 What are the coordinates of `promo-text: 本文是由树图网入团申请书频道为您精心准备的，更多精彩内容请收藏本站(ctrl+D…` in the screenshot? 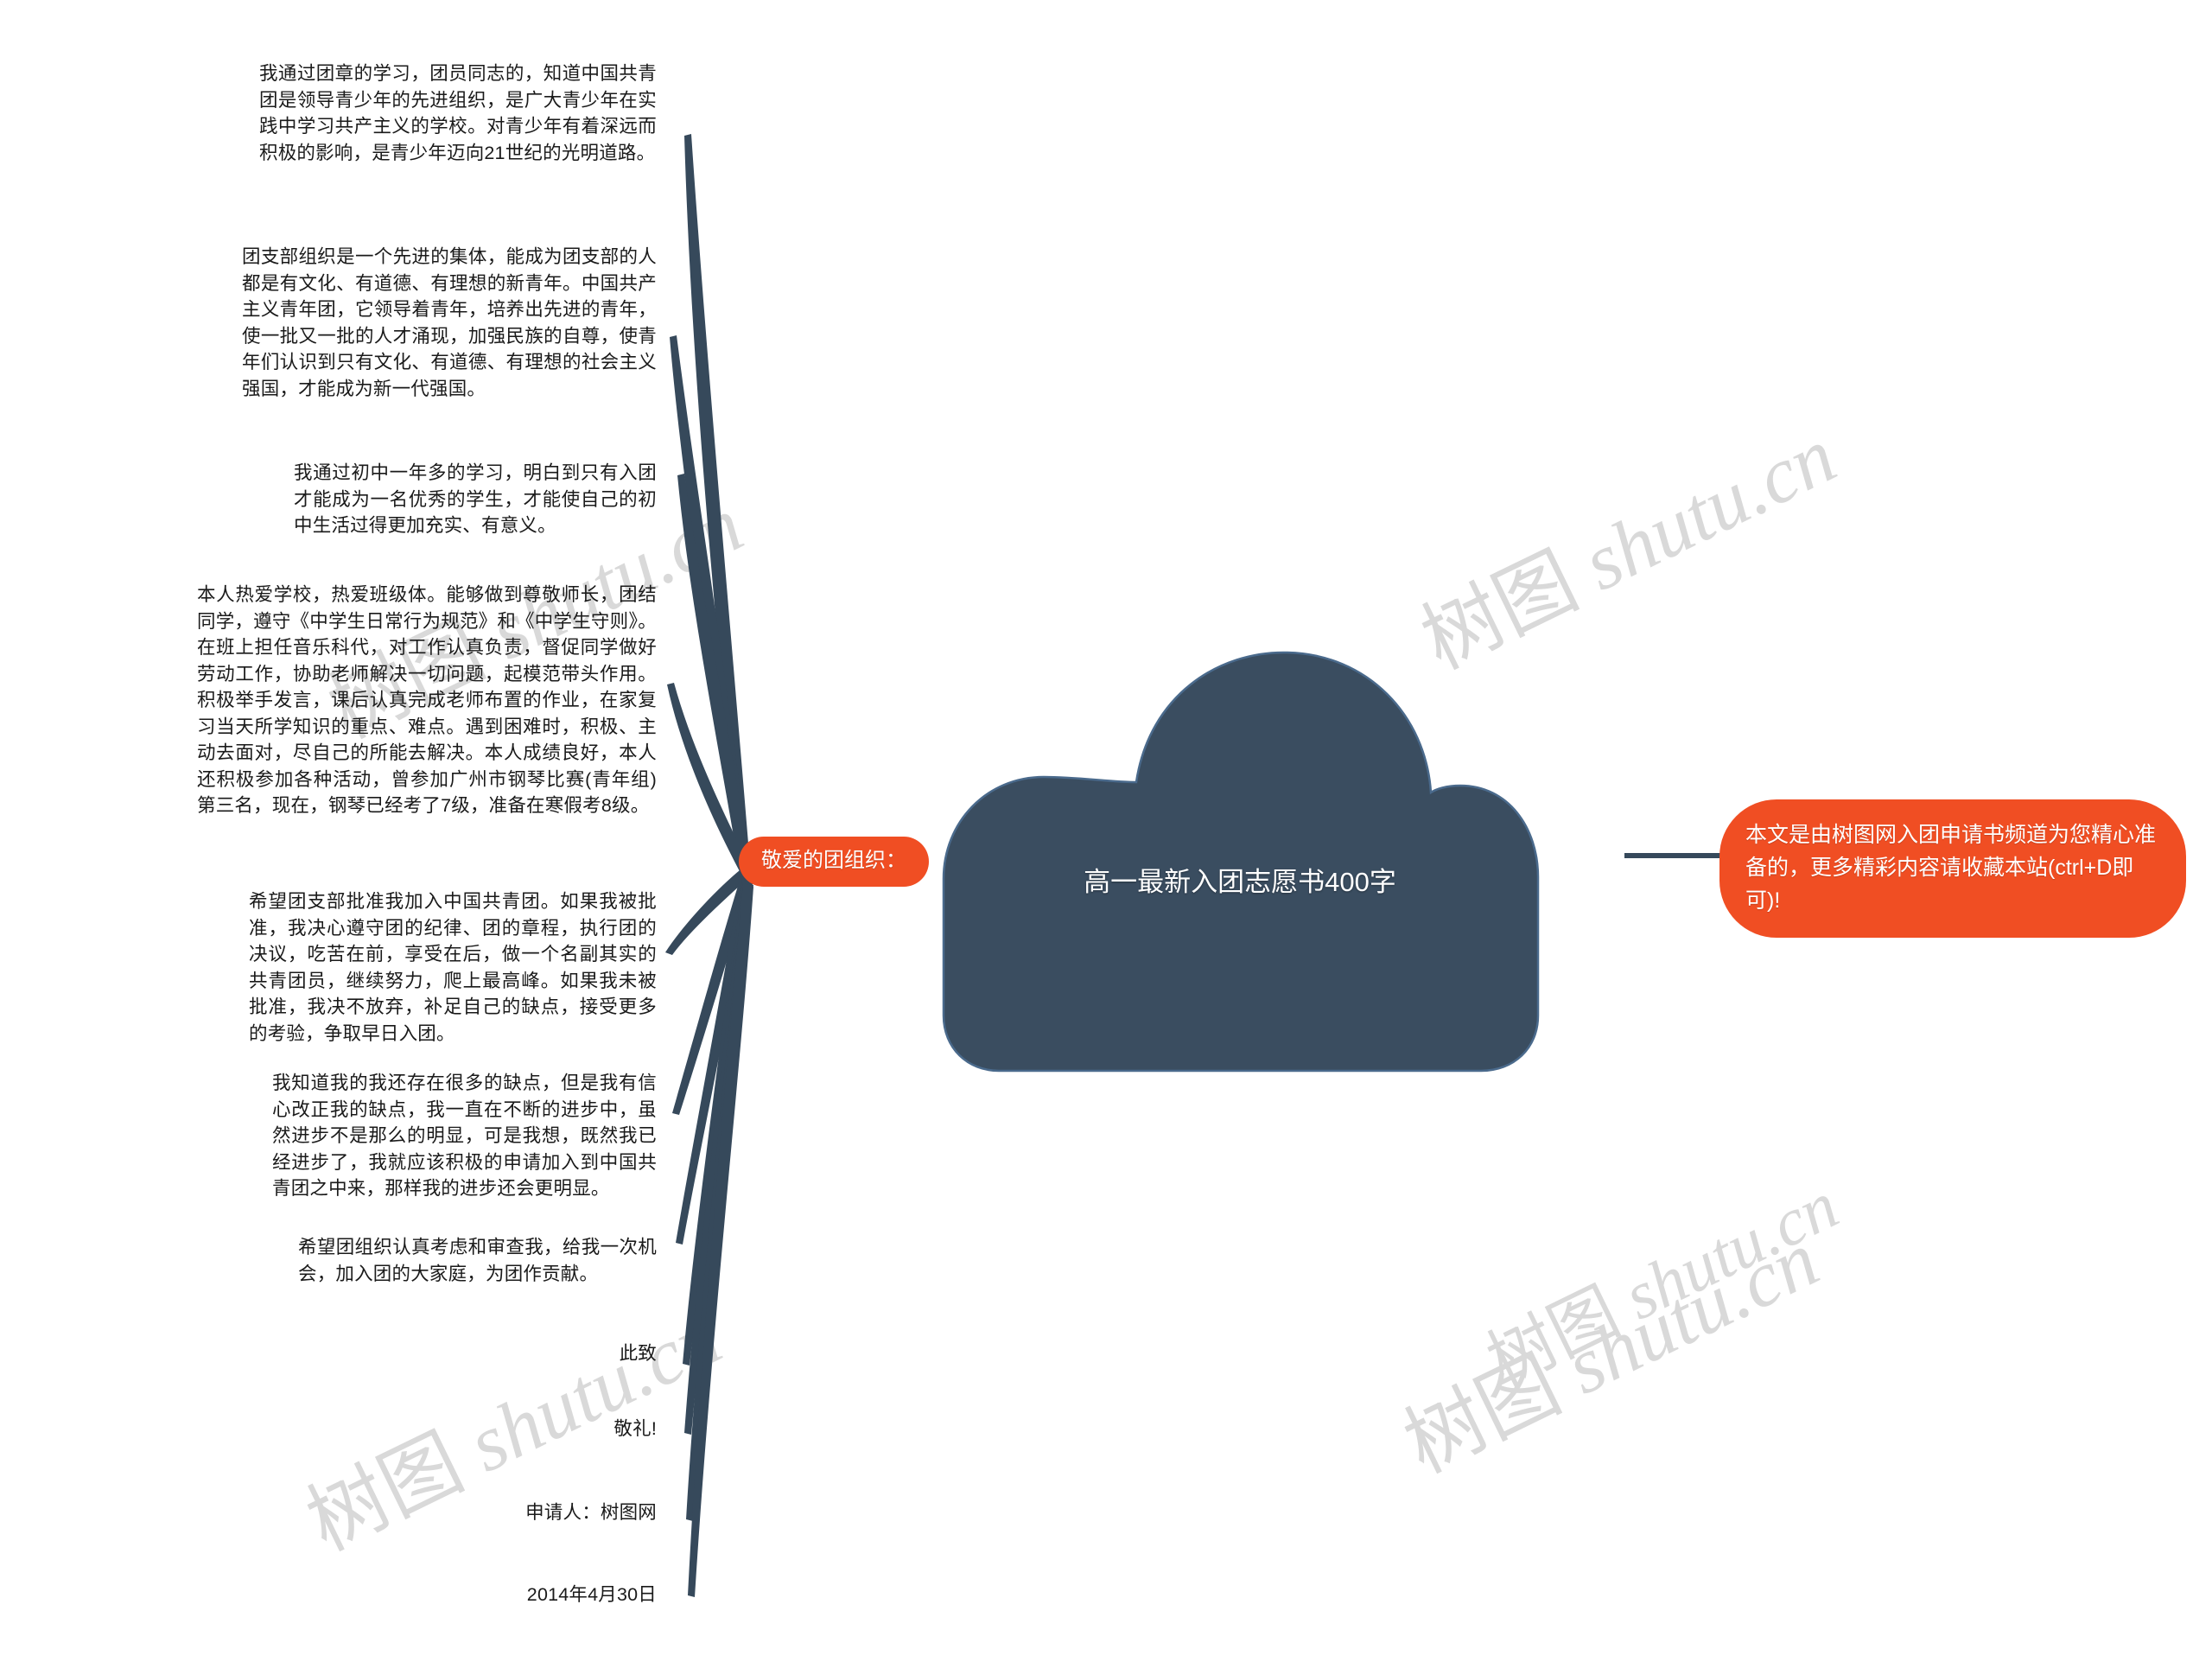 It's located at (1951, 868).